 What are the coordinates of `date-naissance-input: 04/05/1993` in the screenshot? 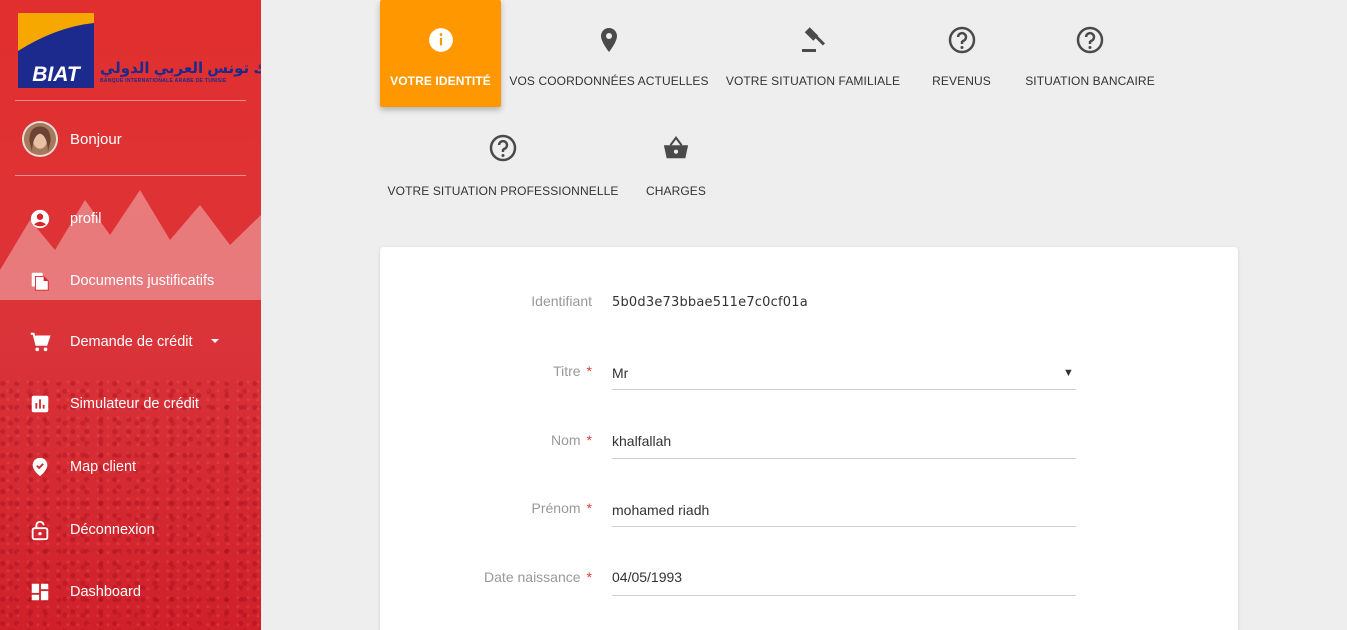 It's located at (844, 577).